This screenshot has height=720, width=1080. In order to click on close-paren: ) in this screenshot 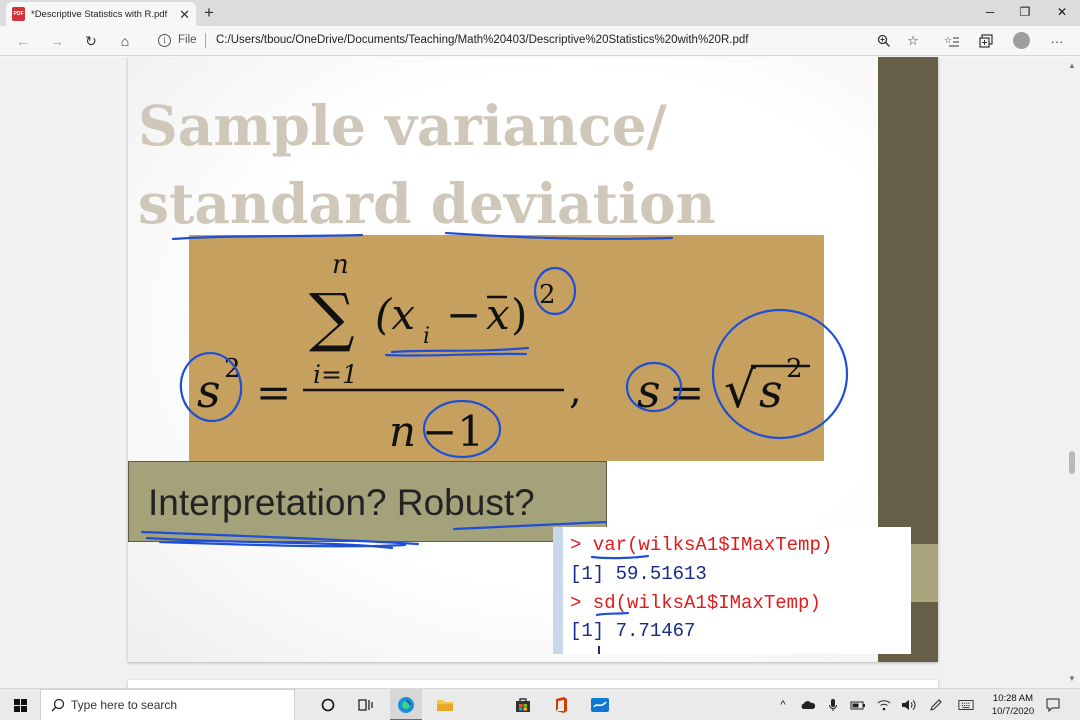, I will do `click(519, 314)`.